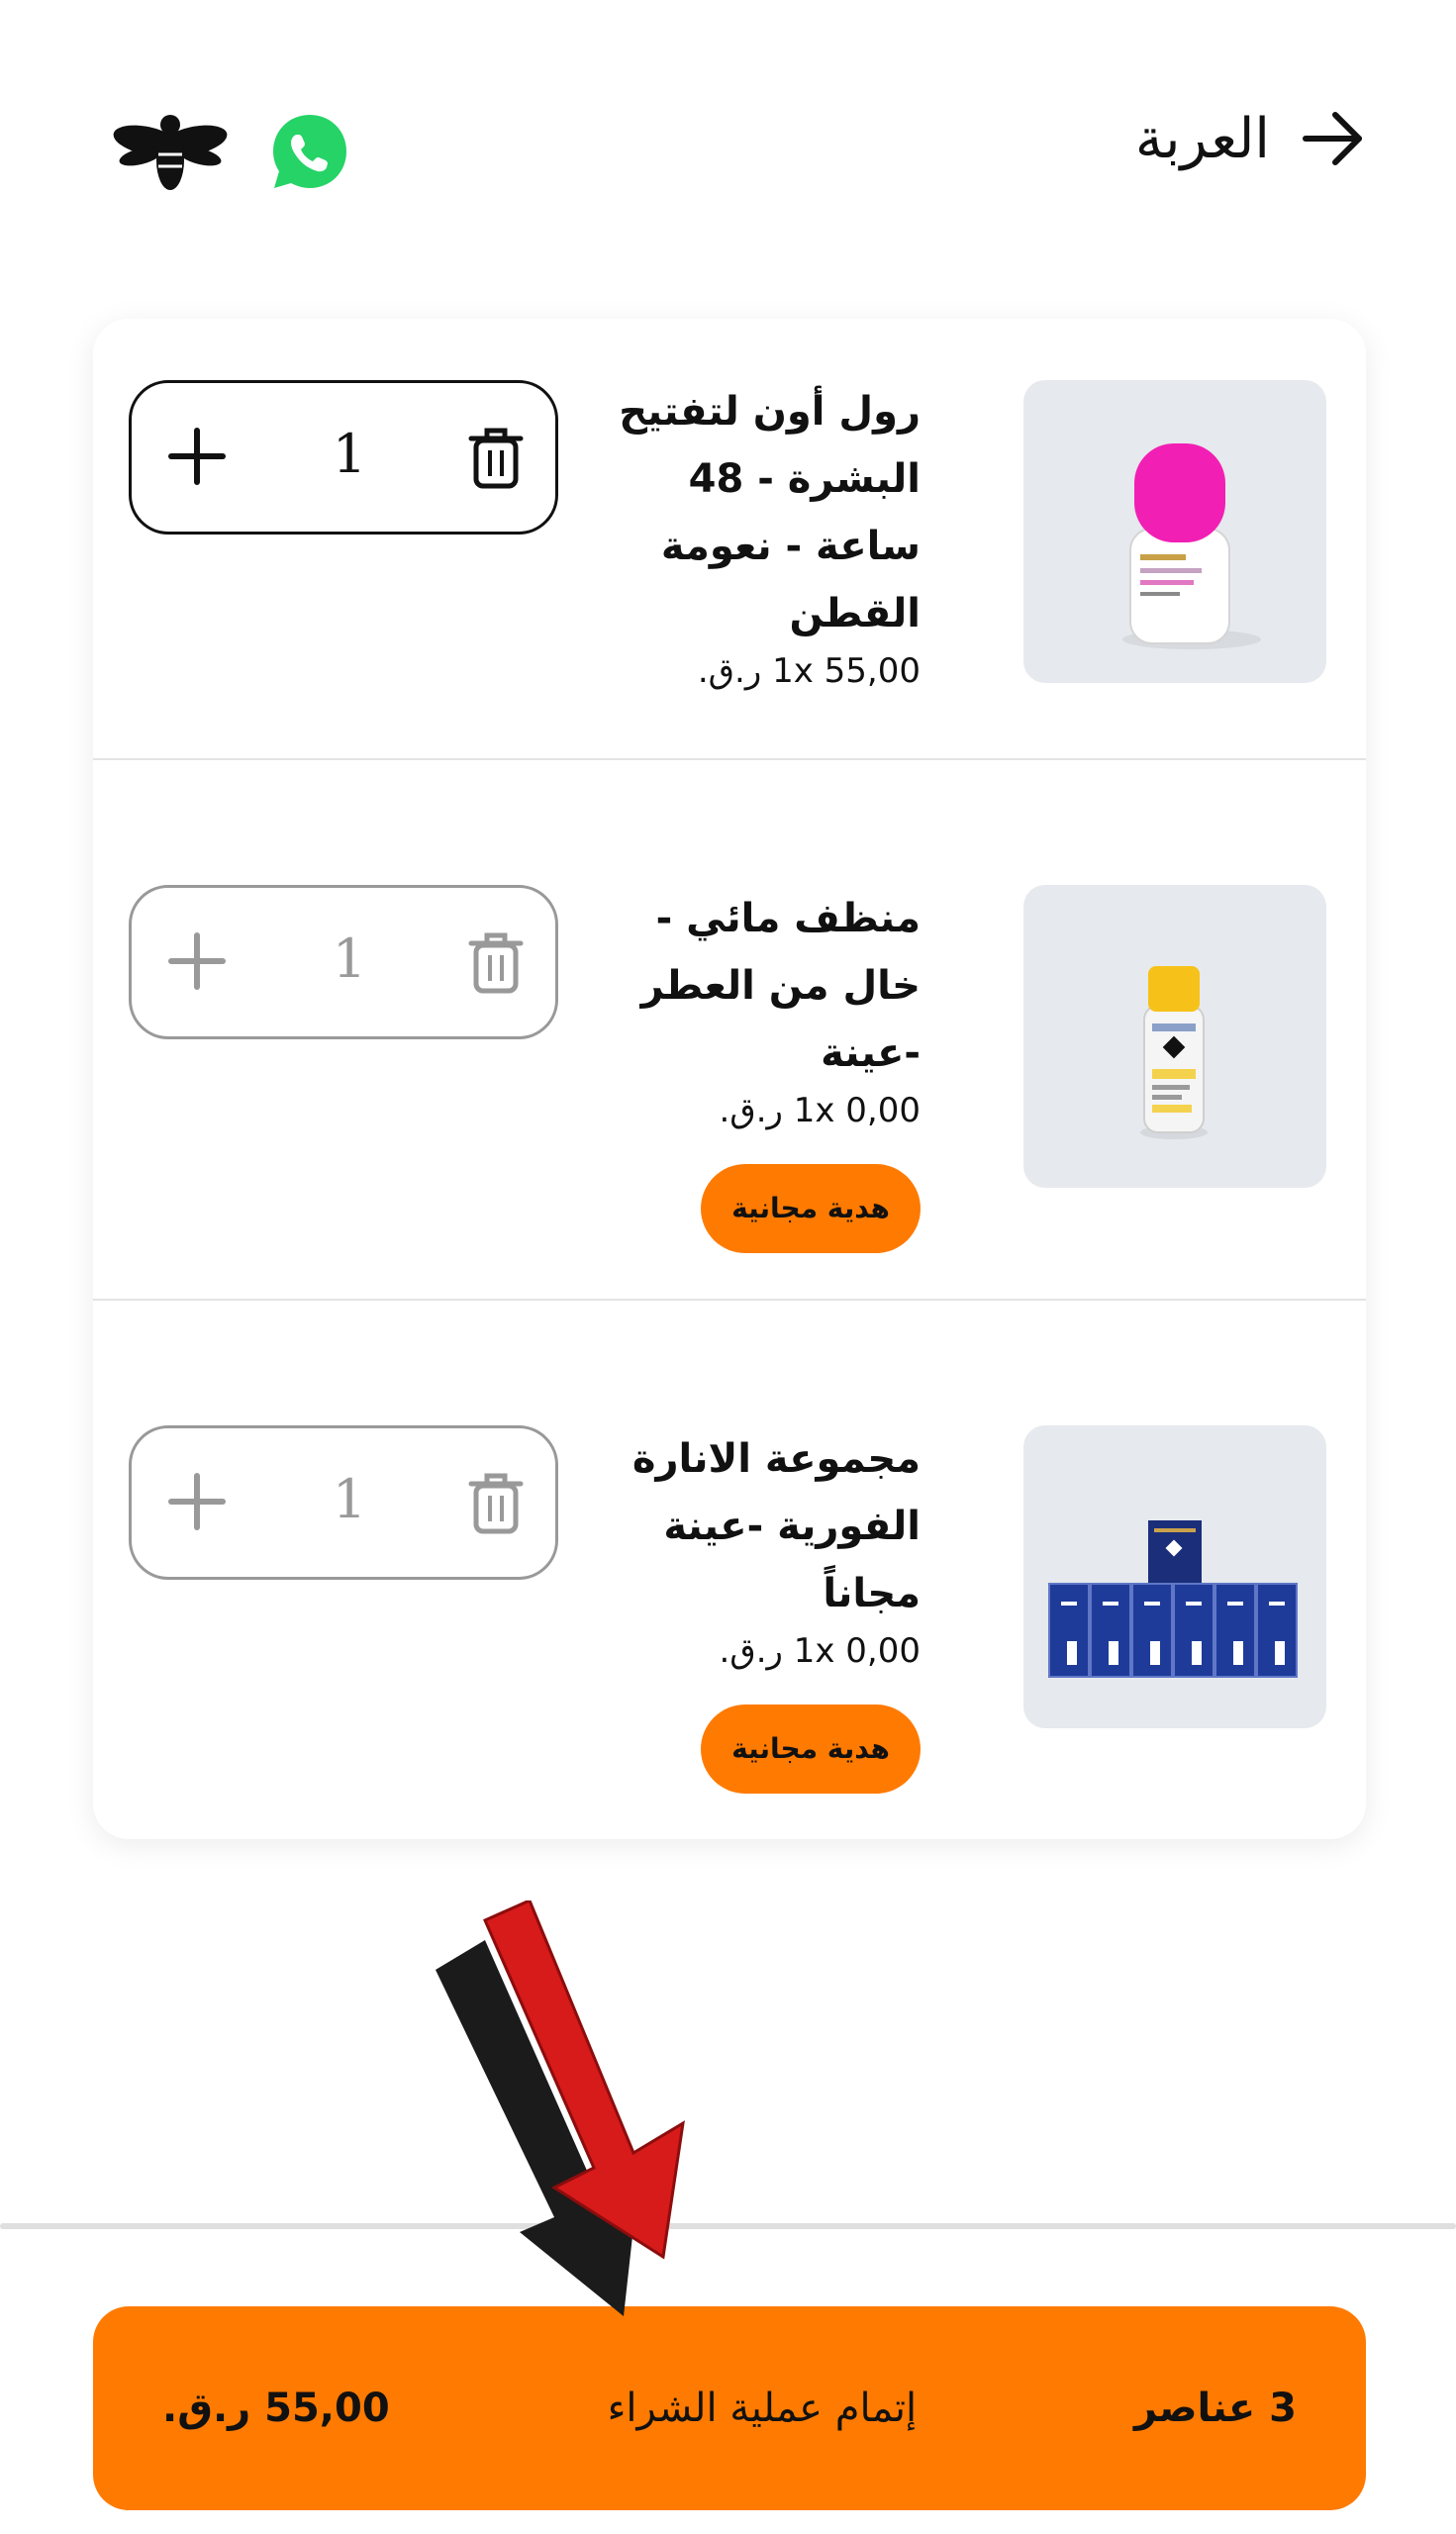 The width and height of the screenshot is (1456, 2534). What do you see at coordinates (309, 151) in the screenshot?
I see `whatsapp-icon` at bounding box center [309, 151].